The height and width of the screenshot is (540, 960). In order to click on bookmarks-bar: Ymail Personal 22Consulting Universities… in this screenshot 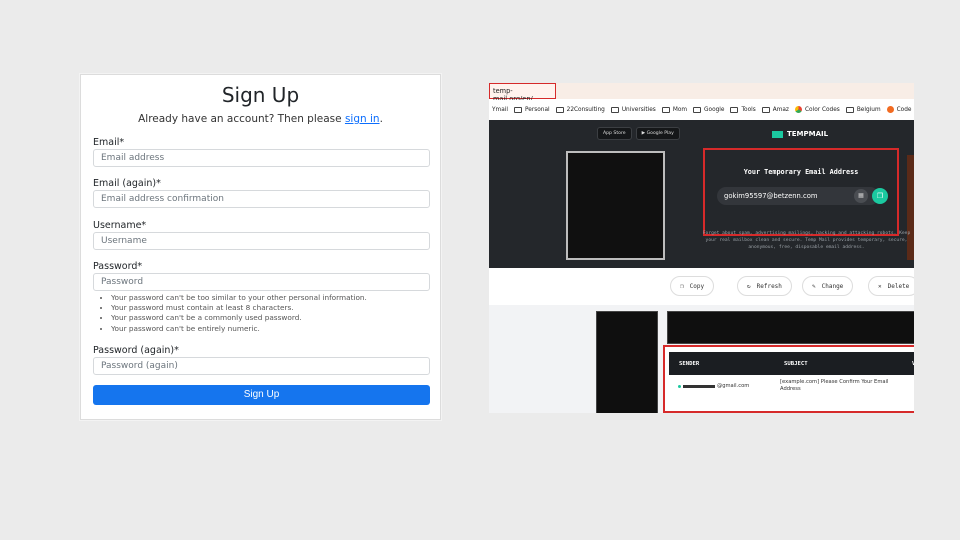, I will do `click(701, 109)`.